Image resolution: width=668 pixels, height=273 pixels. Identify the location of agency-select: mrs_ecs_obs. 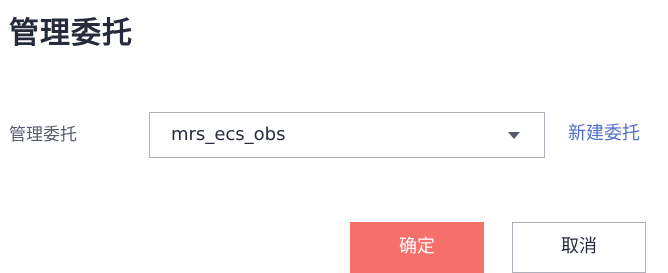
(347, 135).